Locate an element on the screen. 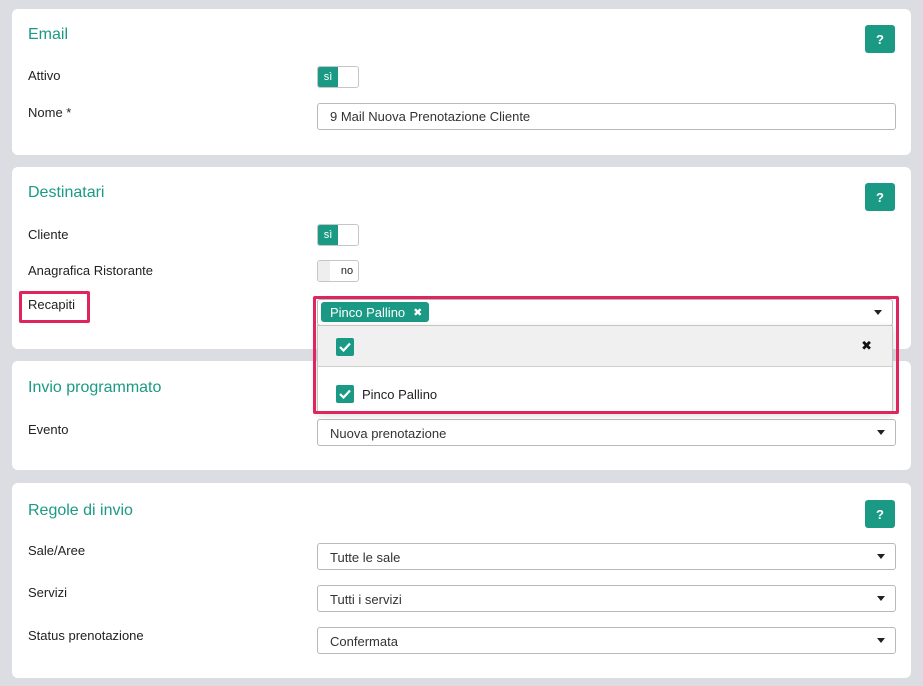  status-value: Confermata is located at coordinates (364, 641).